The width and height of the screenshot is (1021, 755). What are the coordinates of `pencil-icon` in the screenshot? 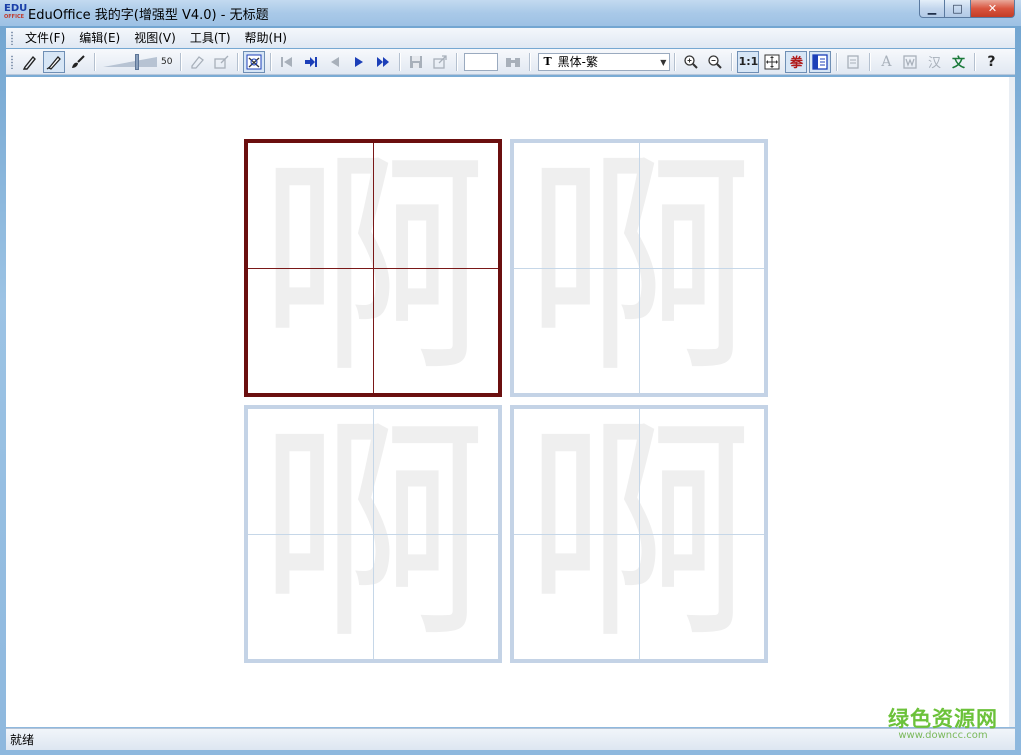 It's located at (29, 62).